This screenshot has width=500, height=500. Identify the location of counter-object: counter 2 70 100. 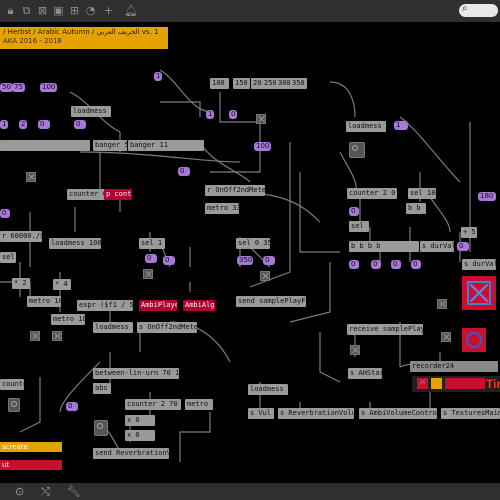
(153, 404).